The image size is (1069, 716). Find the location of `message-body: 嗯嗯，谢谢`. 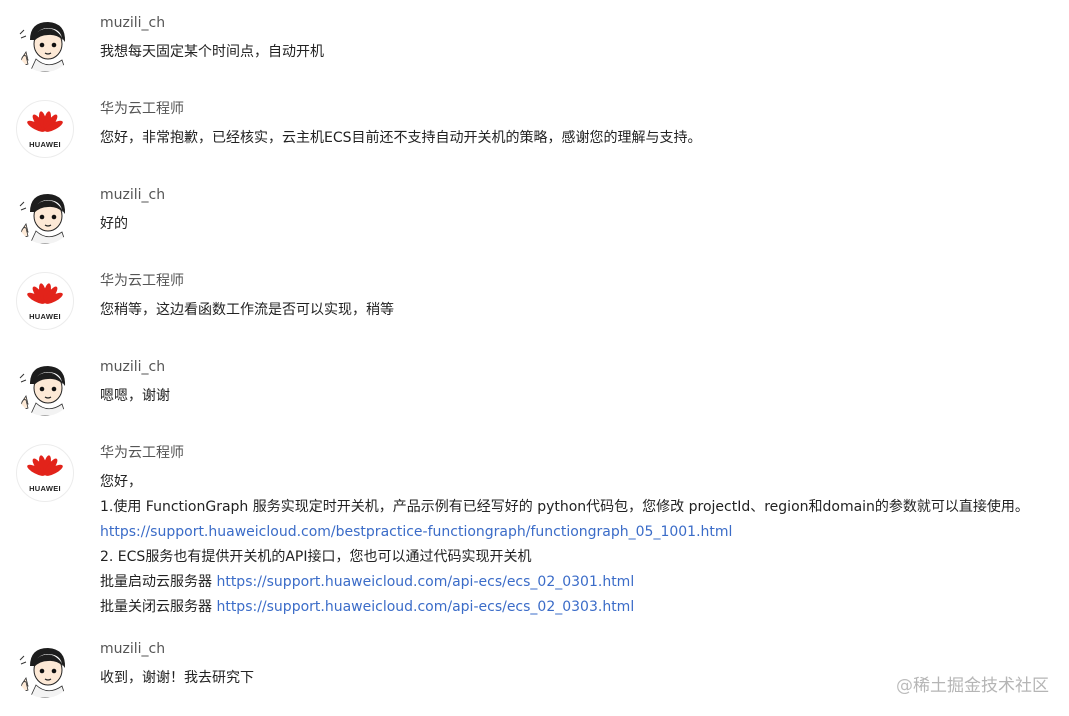

message-body: 嗯嗯，谢谢 is located at coordinates (135, 396).